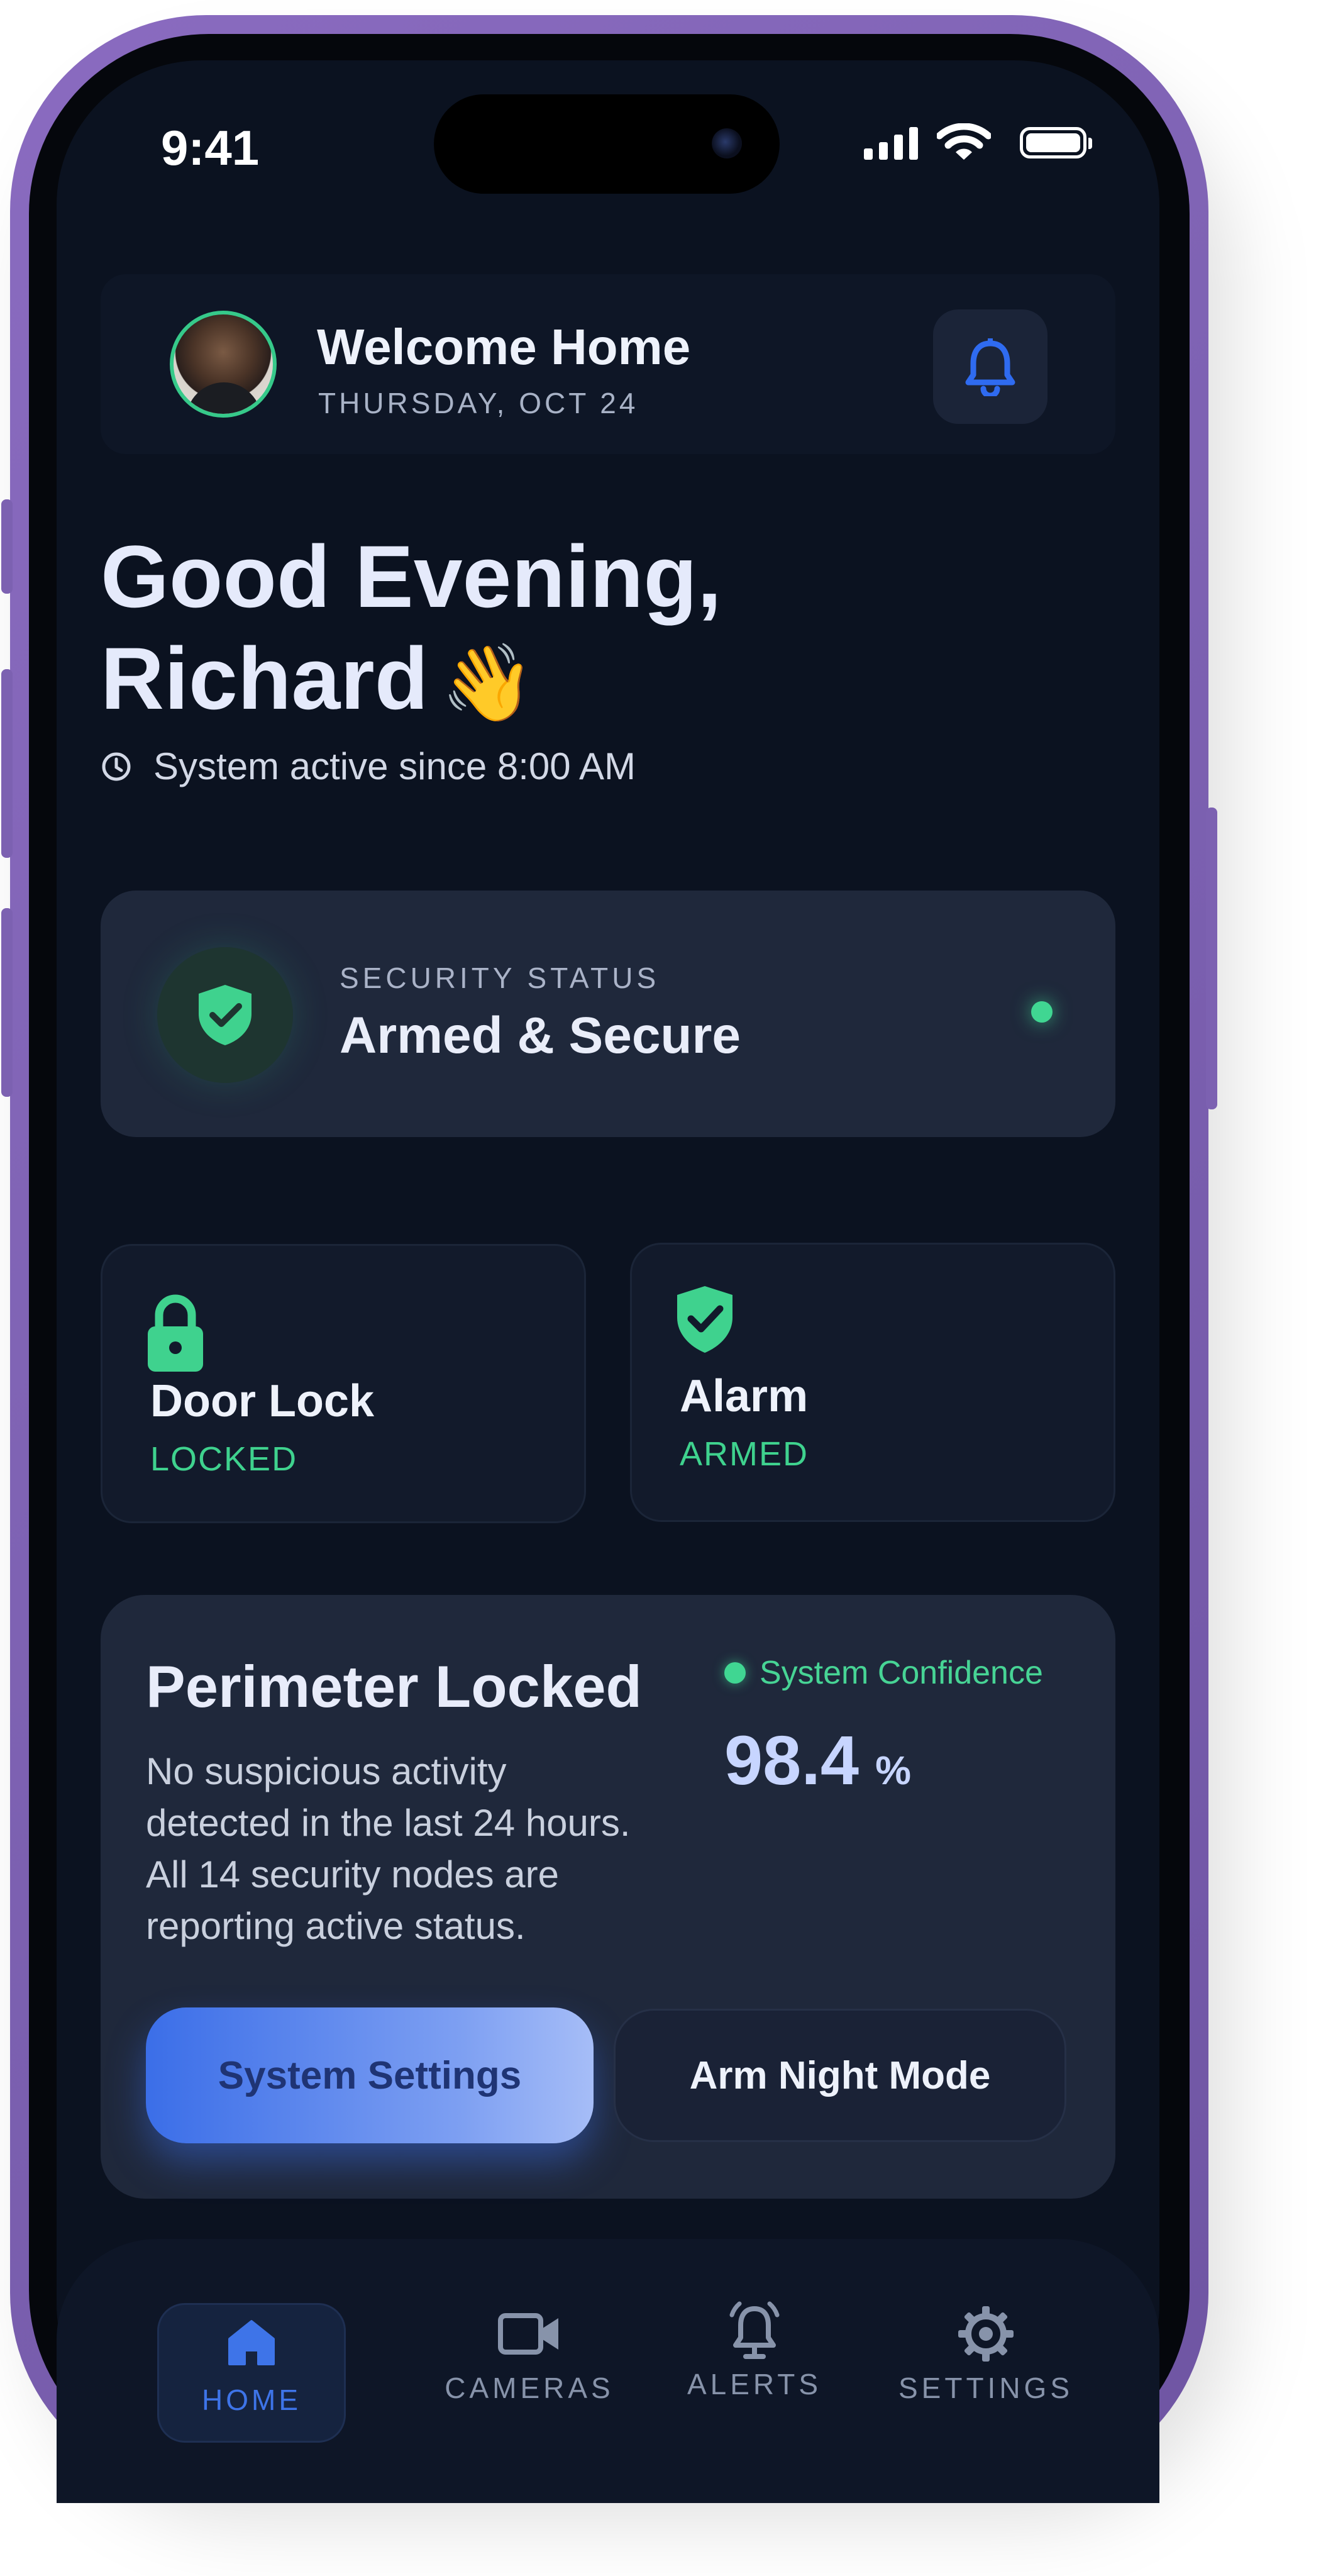 The image size is (1321, 2576). I want to click on cameras-icon-wrap, so click(529, 2333).